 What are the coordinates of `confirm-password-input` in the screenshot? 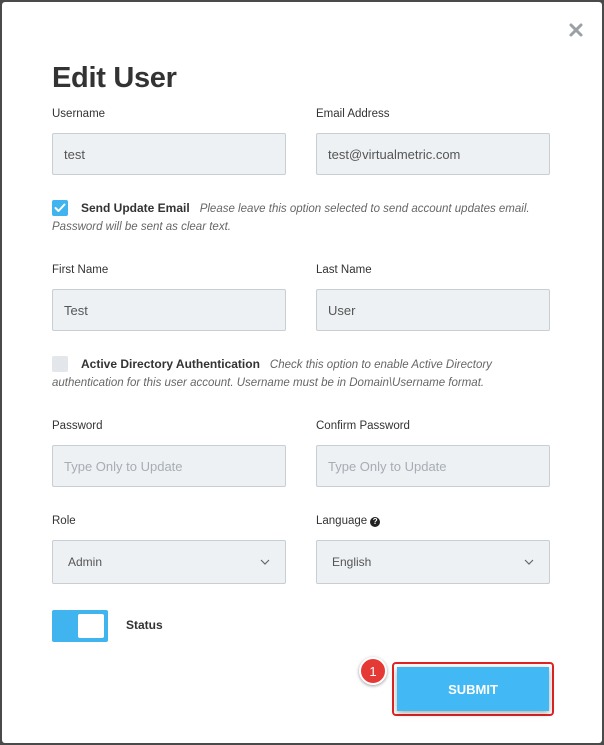 It's located at (433, 466).